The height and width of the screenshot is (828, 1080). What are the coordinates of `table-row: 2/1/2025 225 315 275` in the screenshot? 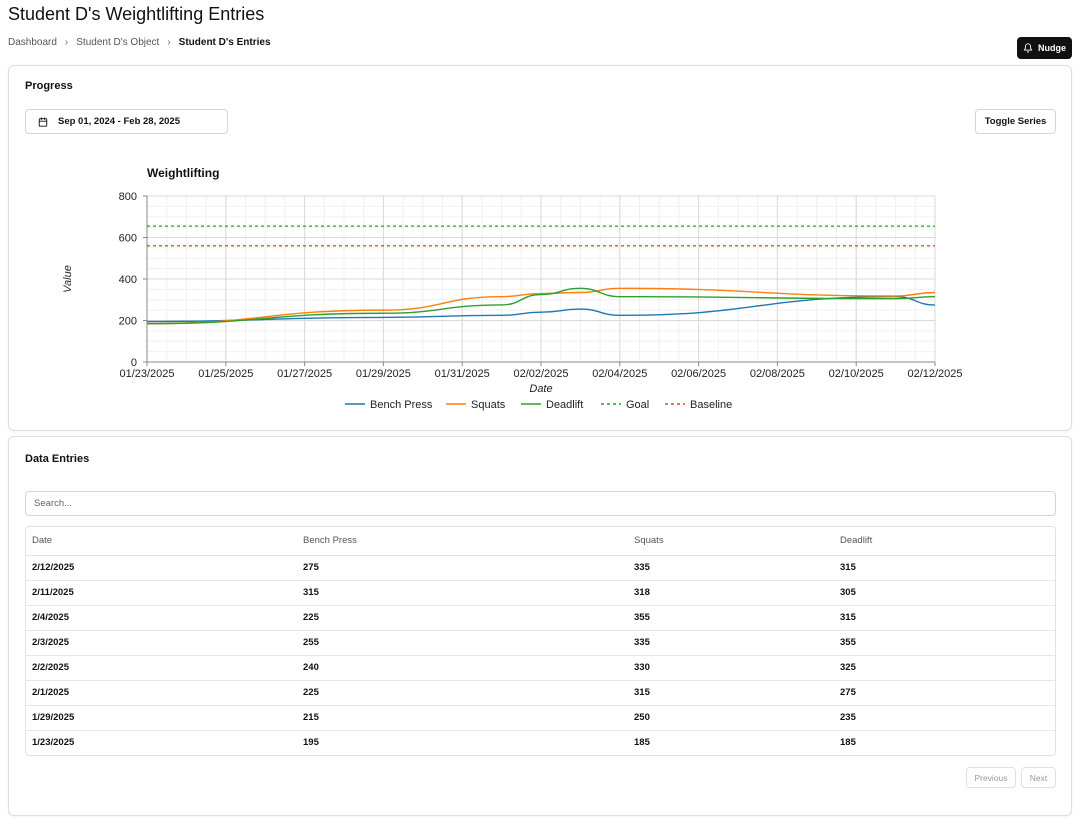 It's located at (540, 693).